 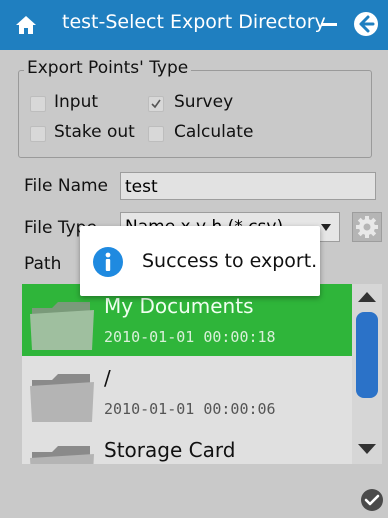 I want to click on file-name-input: test, so click(x=248, y=186).